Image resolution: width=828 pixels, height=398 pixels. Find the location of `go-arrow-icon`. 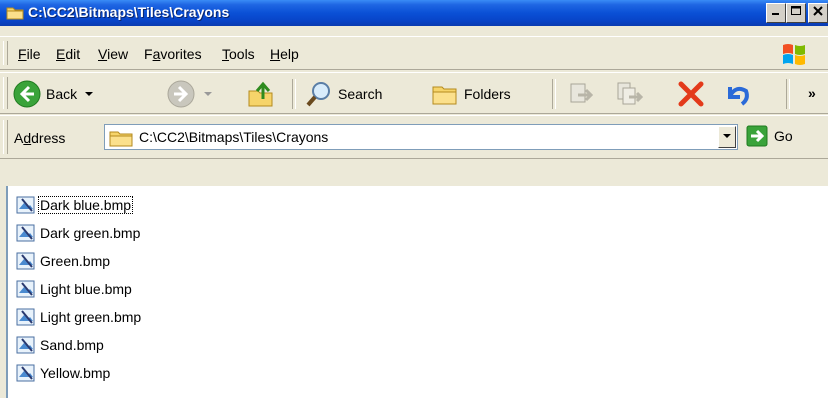

go-arrow-icon is located at coordinates (757, 136).